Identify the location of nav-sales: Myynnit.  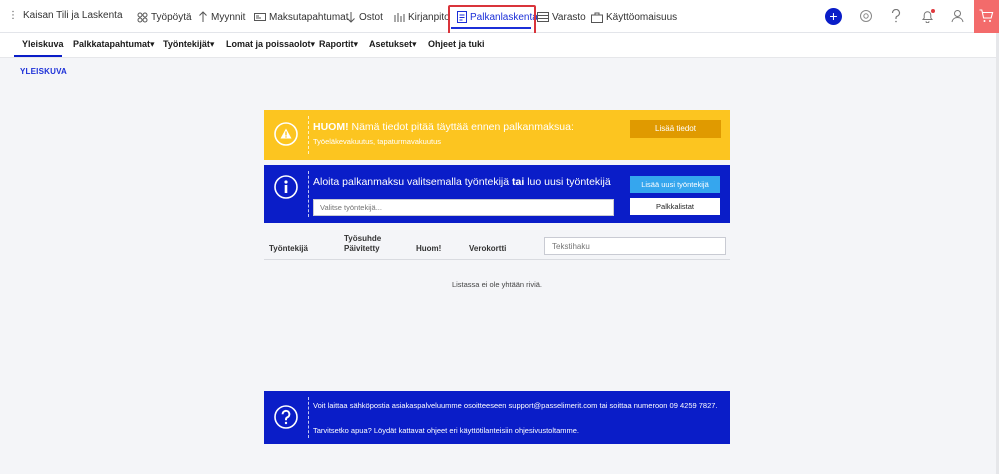
(221, 17).